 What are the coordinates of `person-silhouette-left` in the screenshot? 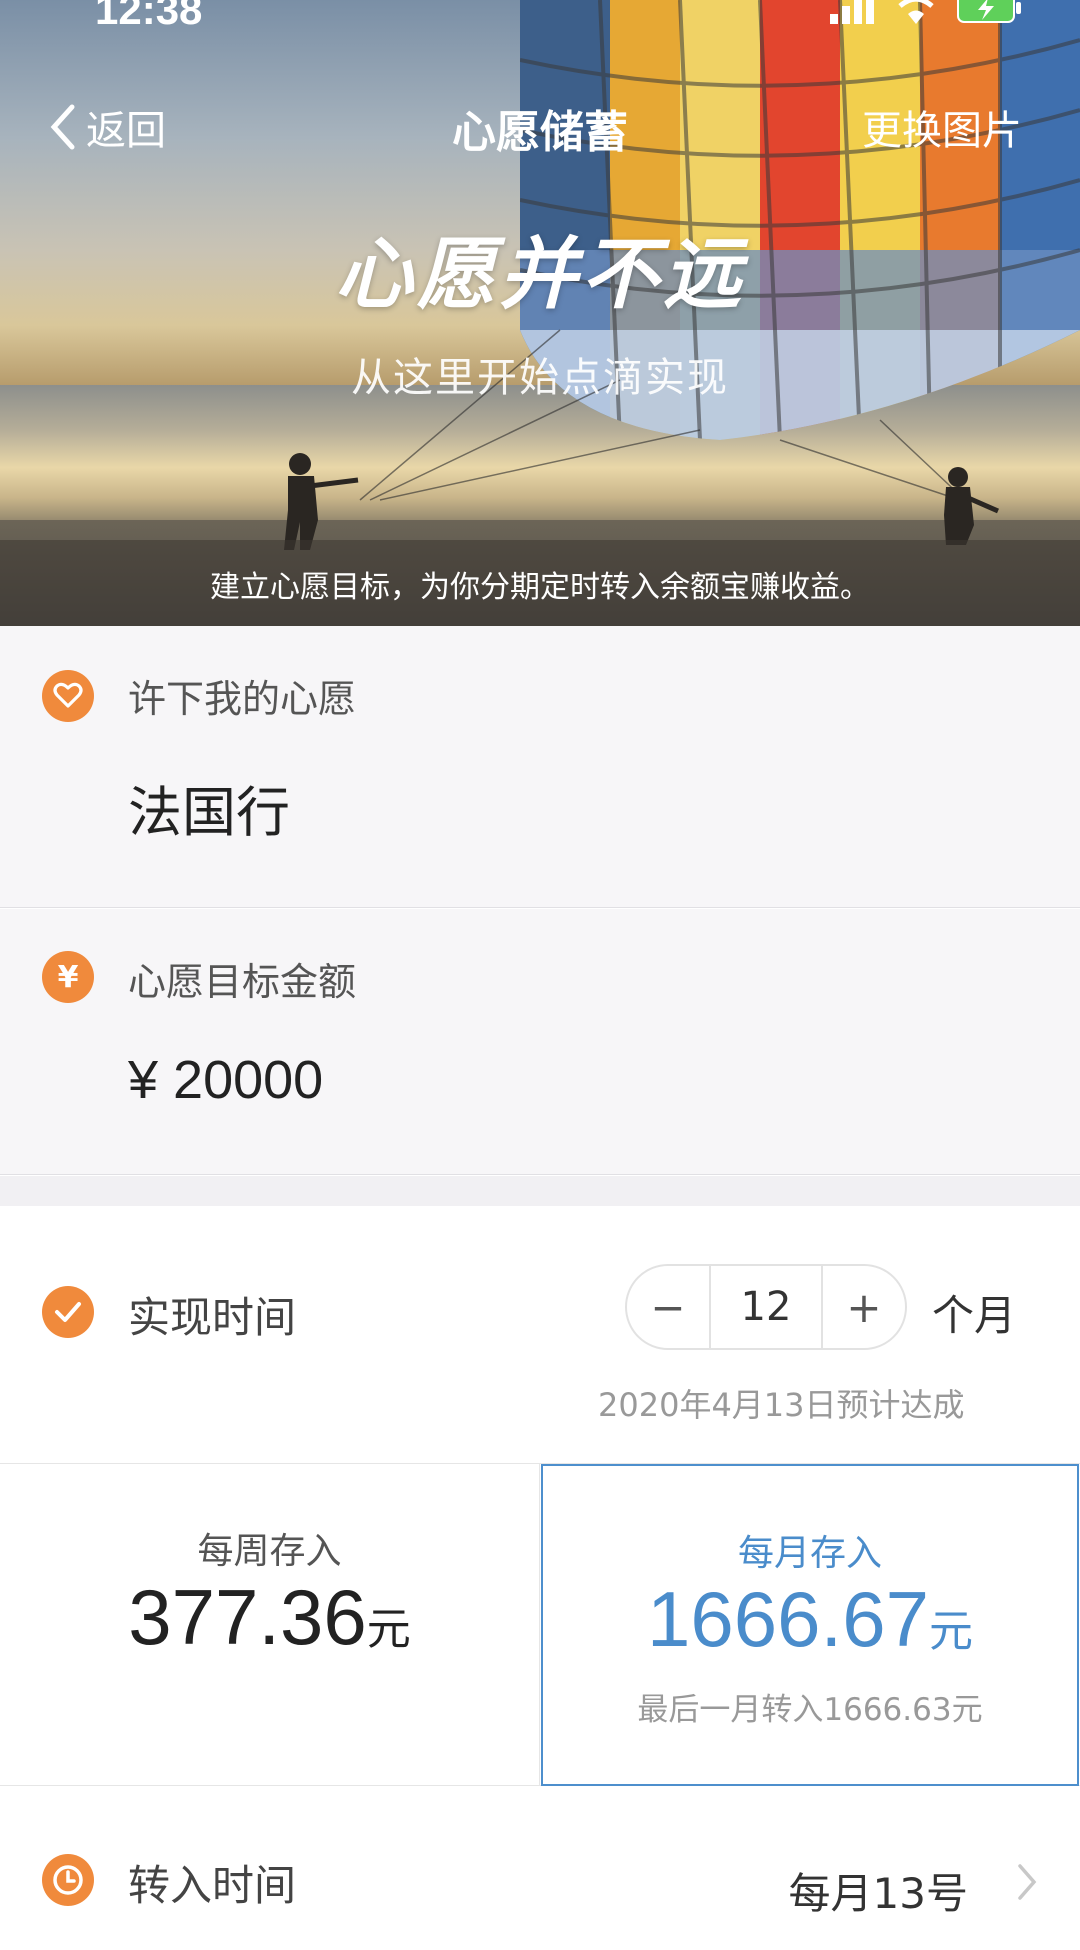 It's located at (321, 501).